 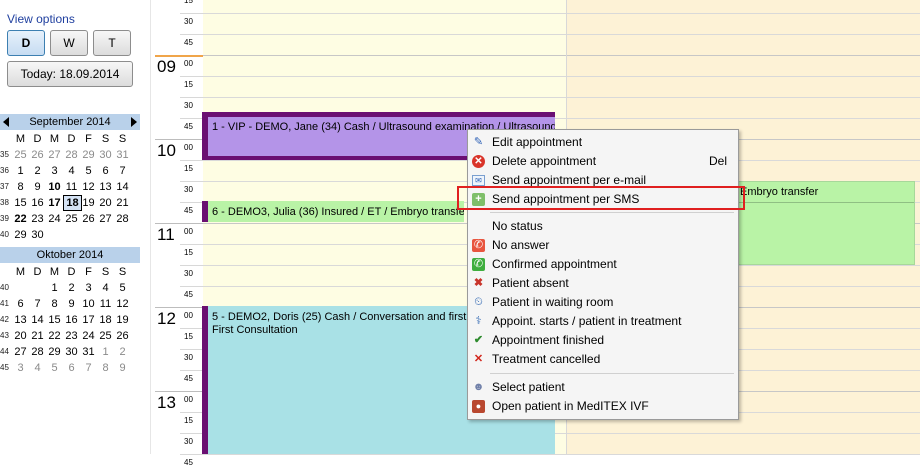 What do you see at coordinates (603, 142) in the screenshot?
I see `menu-item-edit-appointment: ✎ Edit appointment` at bounding box center [603, 142].